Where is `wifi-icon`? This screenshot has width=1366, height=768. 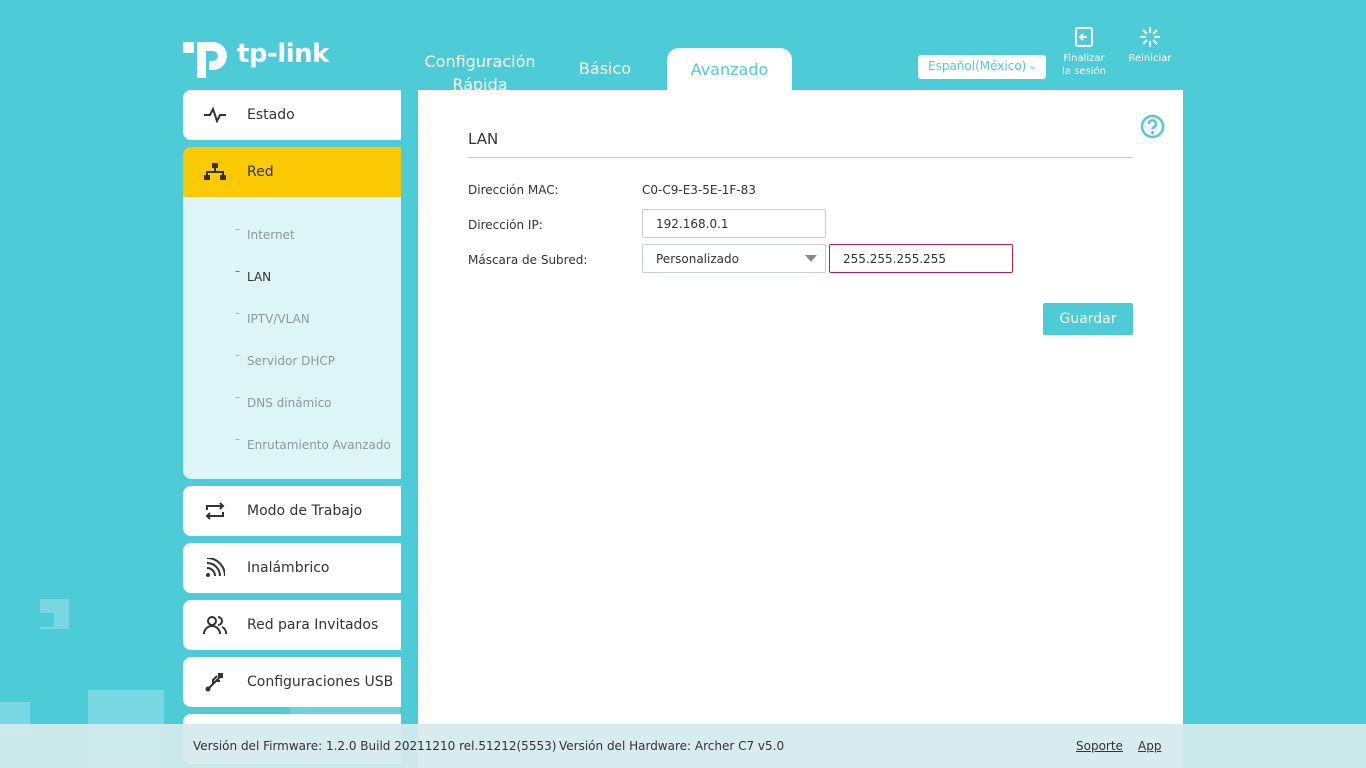
wifi-icon is located at coordinates (215, 568).